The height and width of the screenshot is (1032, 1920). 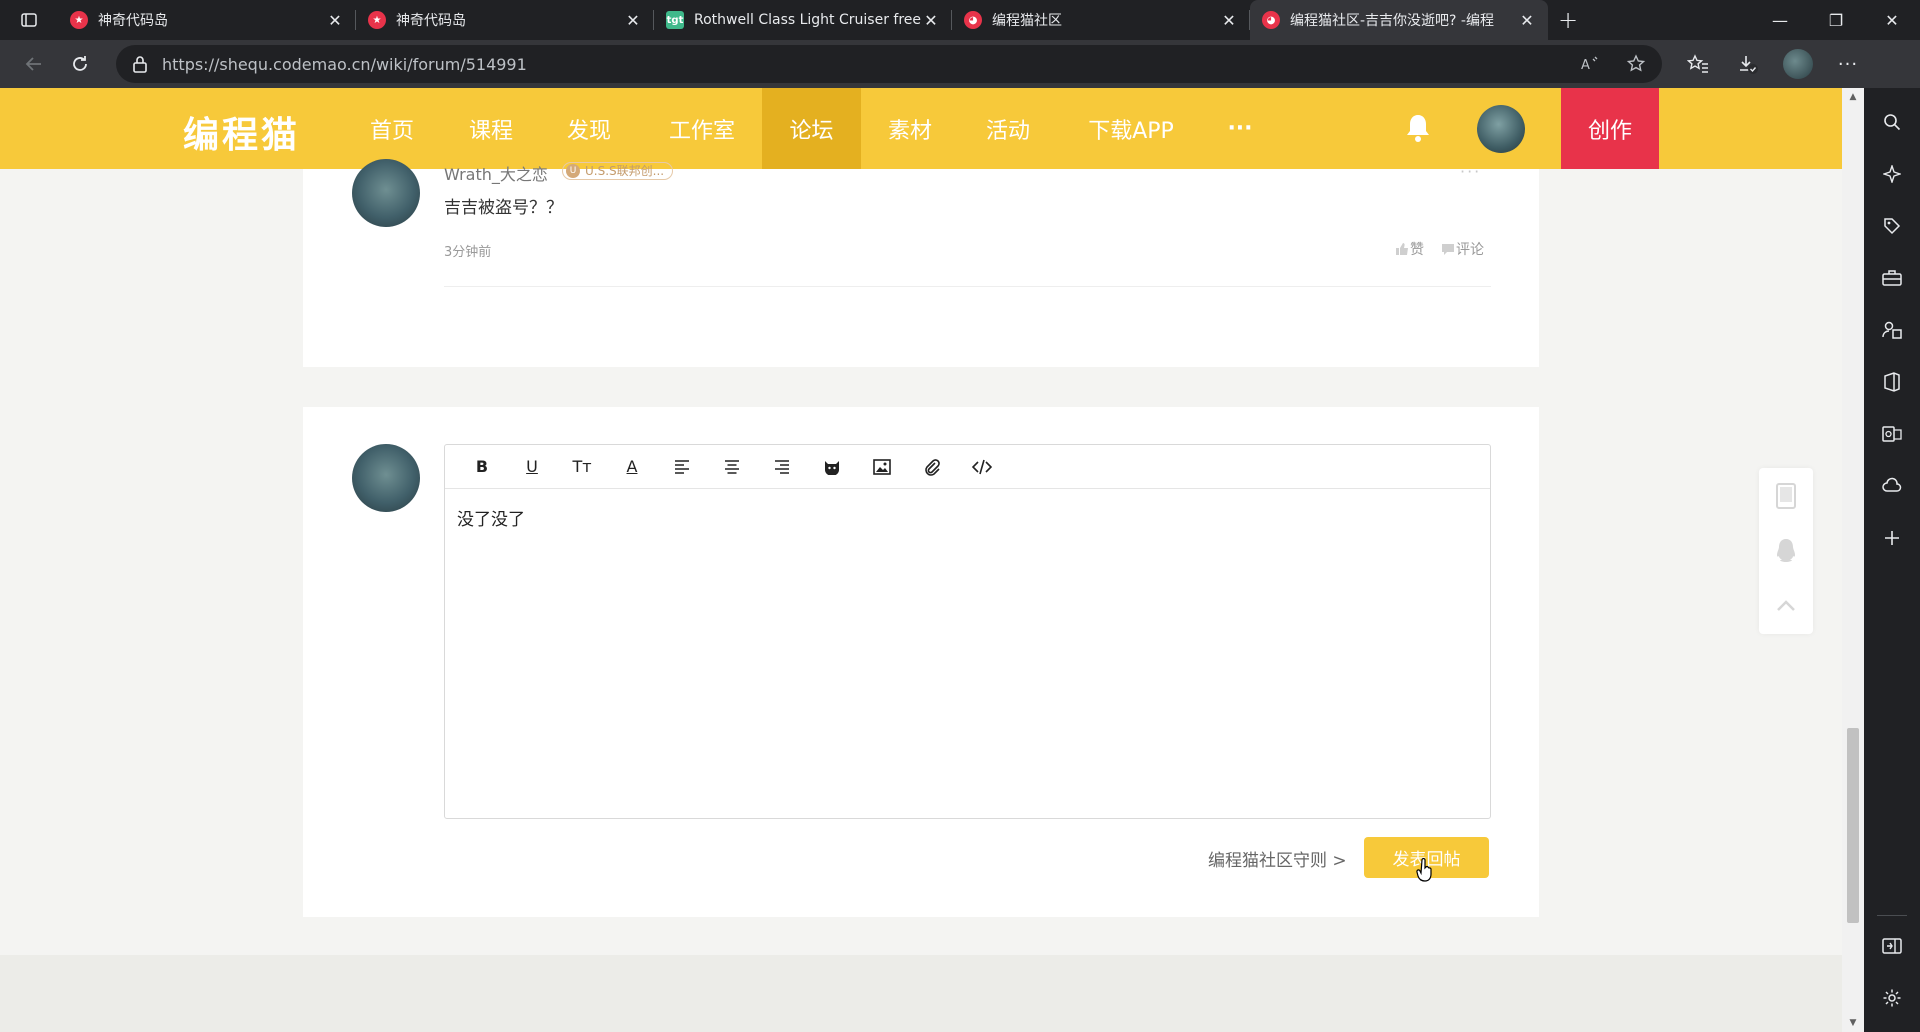 I want to click on editor-content-area: 没了没了, so click(x=967, y=517).